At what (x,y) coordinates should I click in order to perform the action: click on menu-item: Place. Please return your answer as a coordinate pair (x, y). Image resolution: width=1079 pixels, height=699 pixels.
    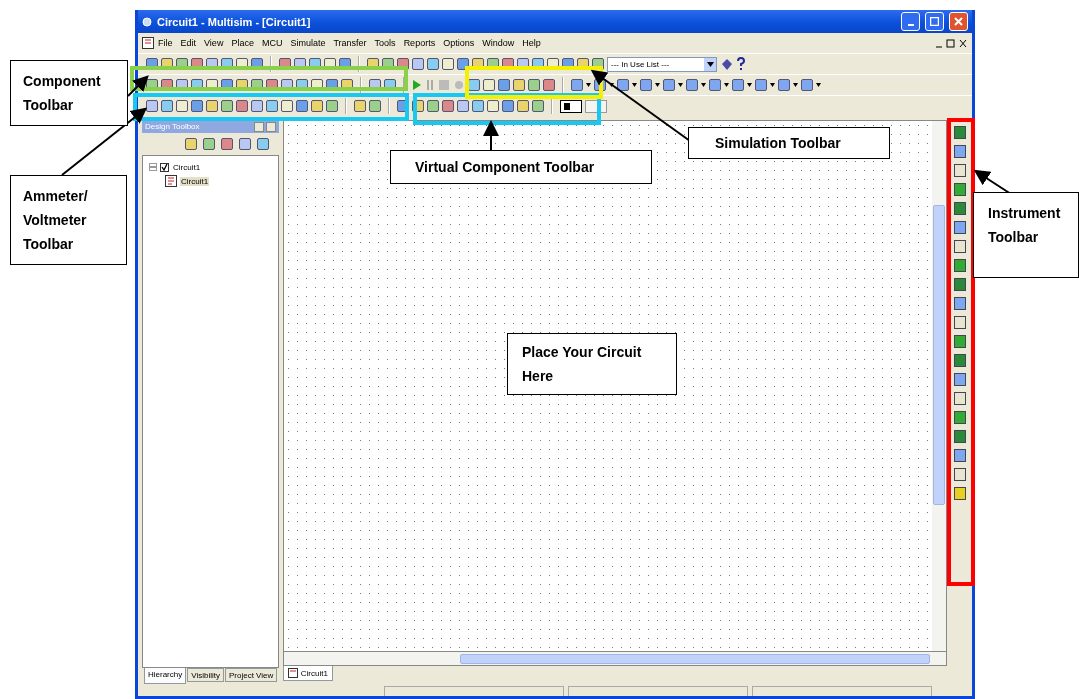
    Looking at the image, I should click on (242, 43).